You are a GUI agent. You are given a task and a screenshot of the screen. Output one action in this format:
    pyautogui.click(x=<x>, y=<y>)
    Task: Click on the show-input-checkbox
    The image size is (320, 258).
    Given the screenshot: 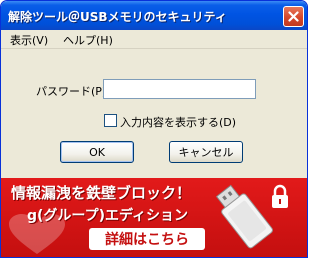 What is the action you would take?
    pyautogui.click(x=110, y=120)
    